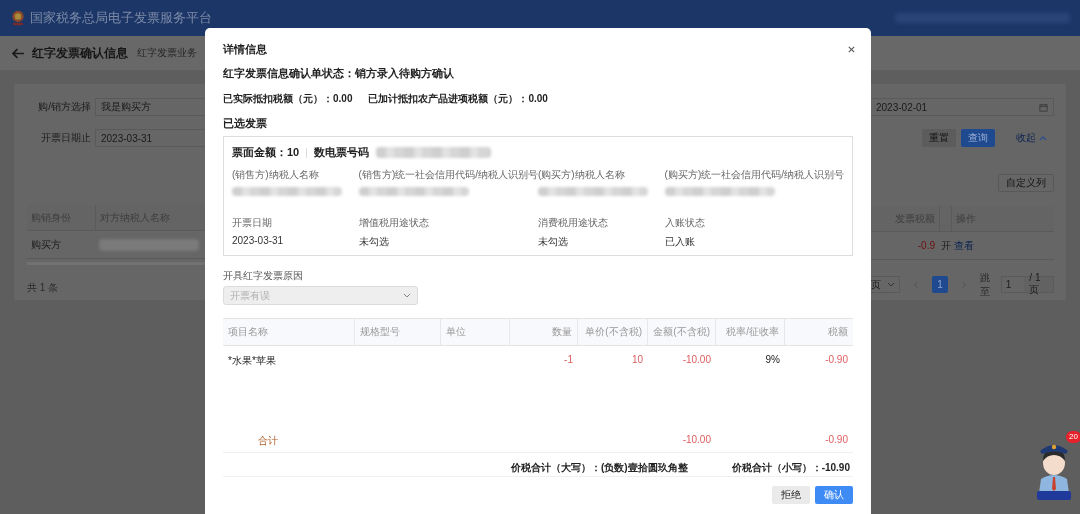 The height and width of the screenshot is (514, 1080). I want to click on table-cell-text: 10, so click(637, 360).